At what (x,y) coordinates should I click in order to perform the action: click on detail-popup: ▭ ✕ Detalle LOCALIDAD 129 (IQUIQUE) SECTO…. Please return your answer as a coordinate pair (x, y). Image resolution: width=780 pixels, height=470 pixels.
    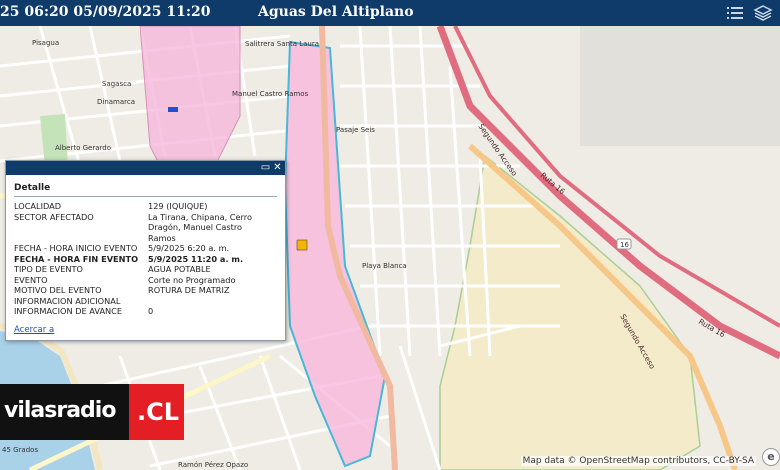
    Looking at the image, I should click on (145, 250).